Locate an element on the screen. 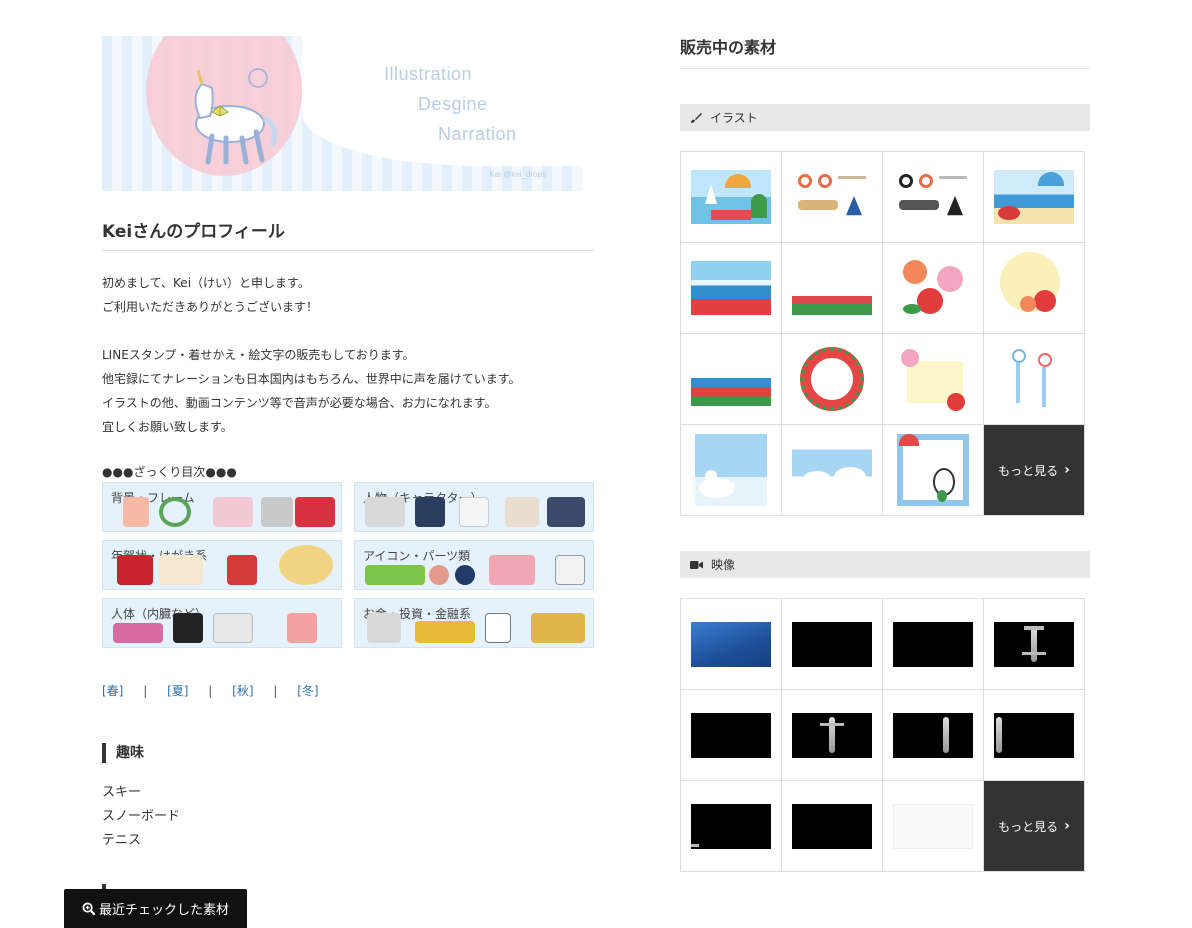 This screenshot has width=1192, height=928. toc-grid: 背景・フレーム 人物（キャラクター） 年賀状・はがき系 アイコン・パーツ類 is located at coordinates (349, 565).